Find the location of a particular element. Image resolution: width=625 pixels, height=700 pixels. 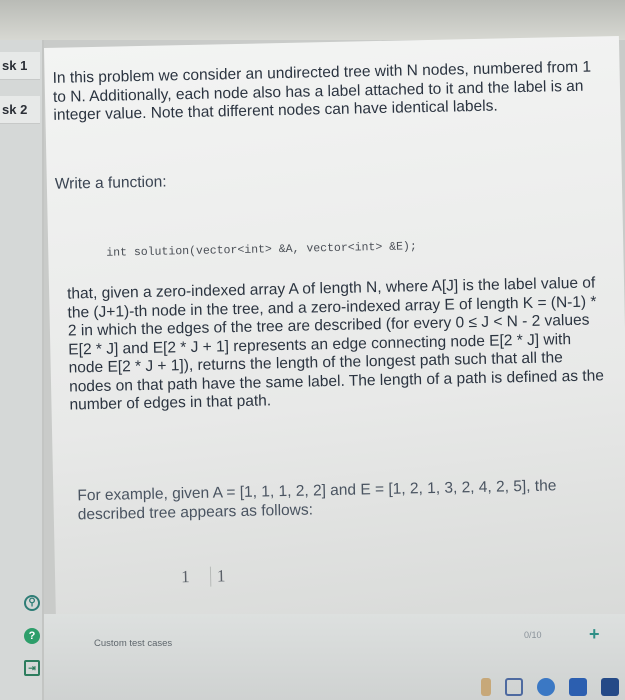

help-icon: ? is located at coordinates (32, 636).